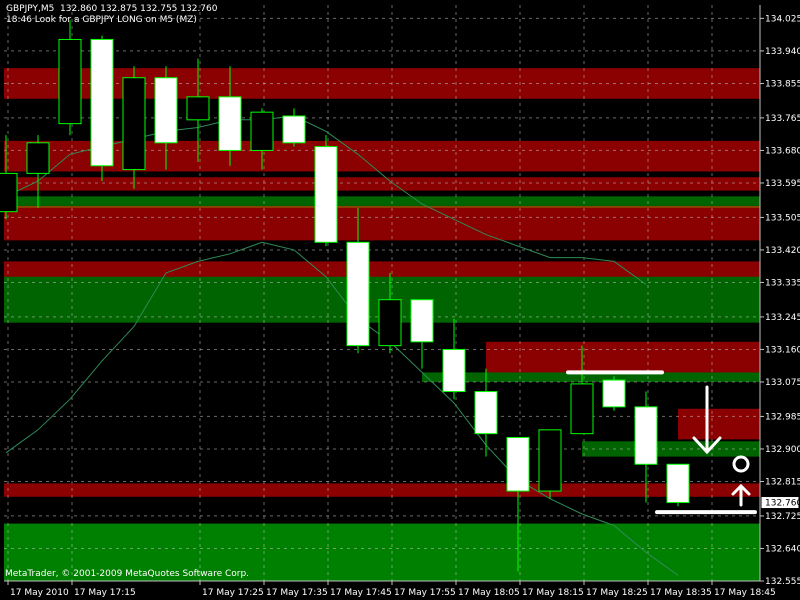  What do you see at coordinates (782, 84) in the screenshot?
I see `y-tick-label: 133.855` at bounding box center [782, 84].